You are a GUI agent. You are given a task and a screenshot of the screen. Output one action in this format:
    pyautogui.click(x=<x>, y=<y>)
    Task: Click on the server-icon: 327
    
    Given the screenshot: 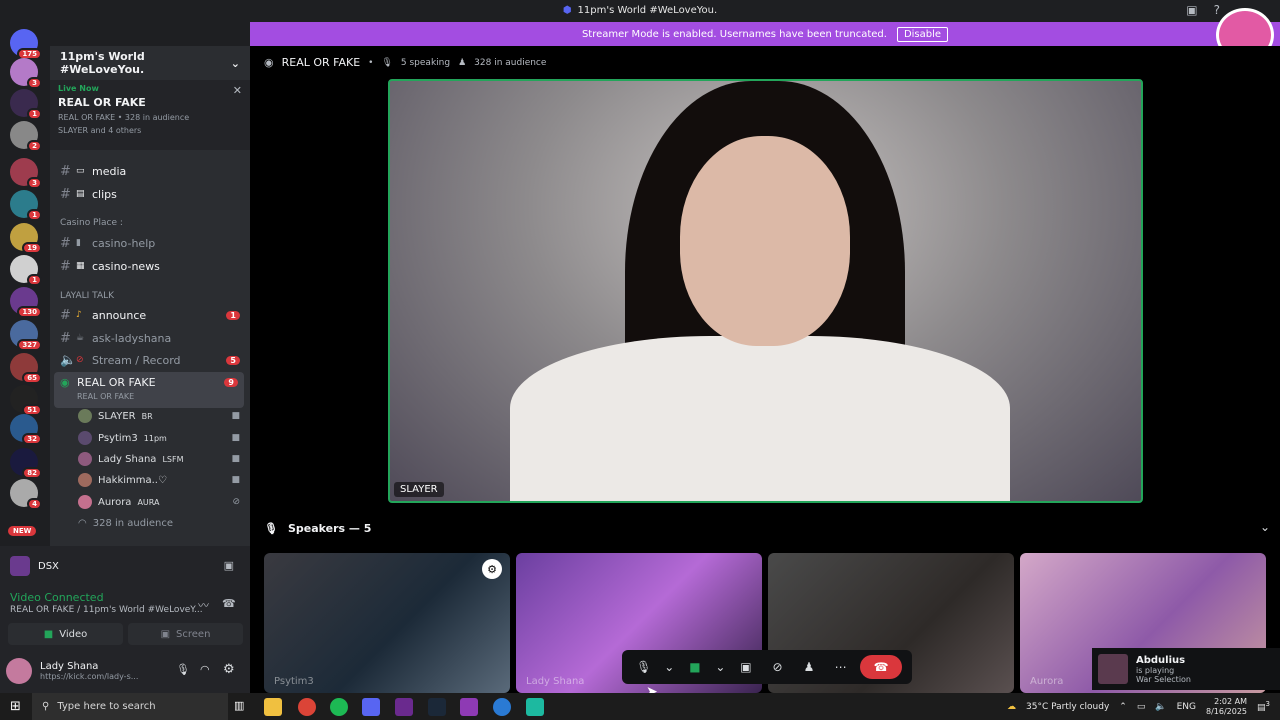 What is the action you would take?
    pyautogui.click(x=26, y=335)
    